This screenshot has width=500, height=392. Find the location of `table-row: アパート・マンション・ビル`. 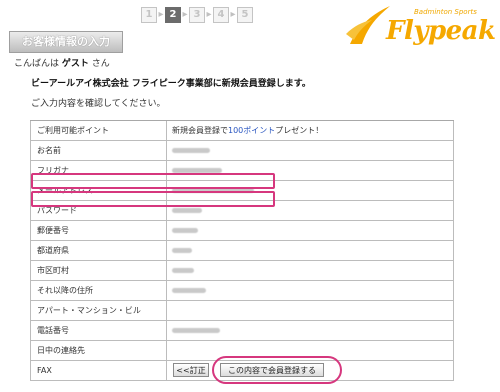

table-row: アパート・マンション・ビル is located at coordinates (242, 311).